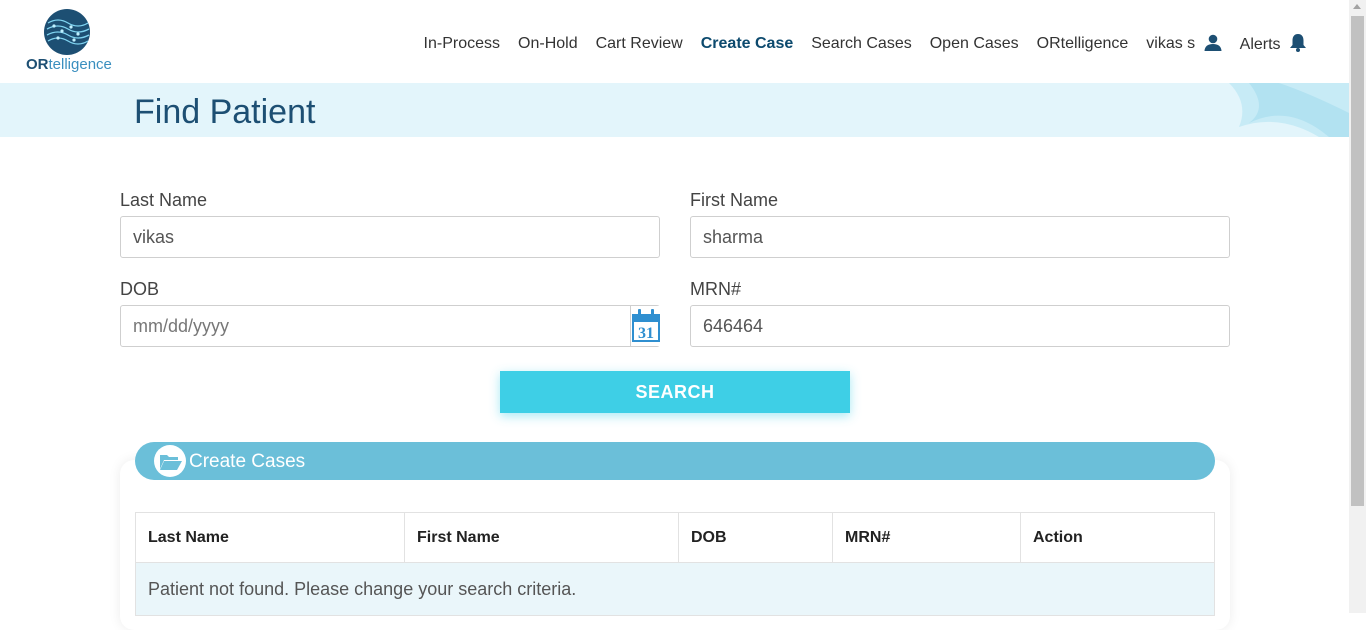 The image size is (1366, 630). What do you see at coordinates (1357, 6) in the screenshot?
I see `scroll-up-icon` at bounding box center [1357, 6].